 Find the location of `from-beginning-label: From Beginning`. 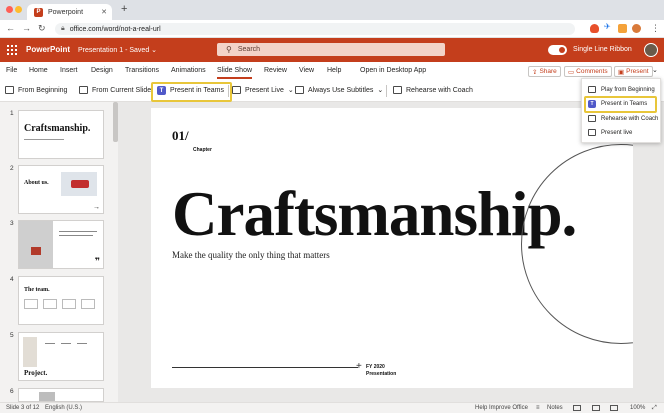

from-beginning-label: From Beginning is located at coordinates (43, 90).